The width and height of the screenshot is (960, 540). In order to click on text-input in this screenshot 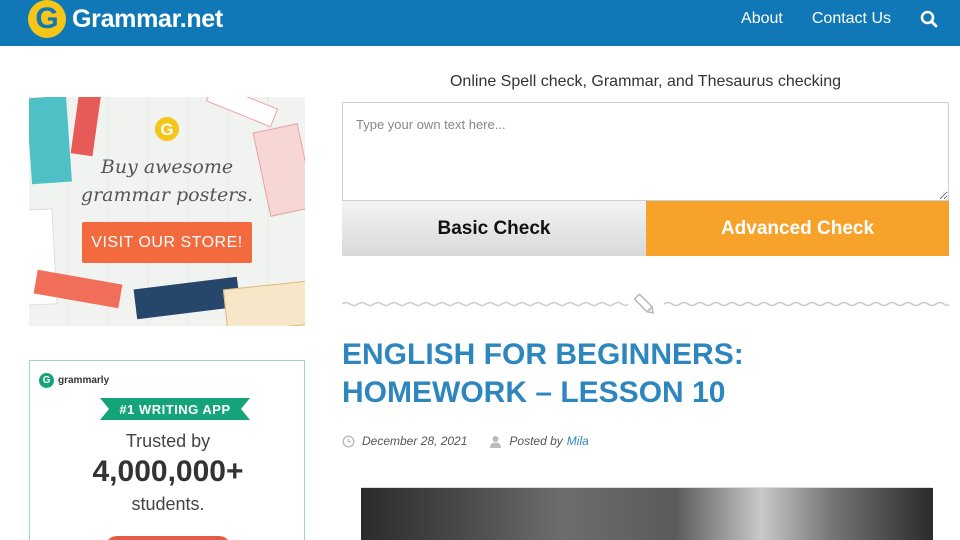, I will do `click(645, 151)`.